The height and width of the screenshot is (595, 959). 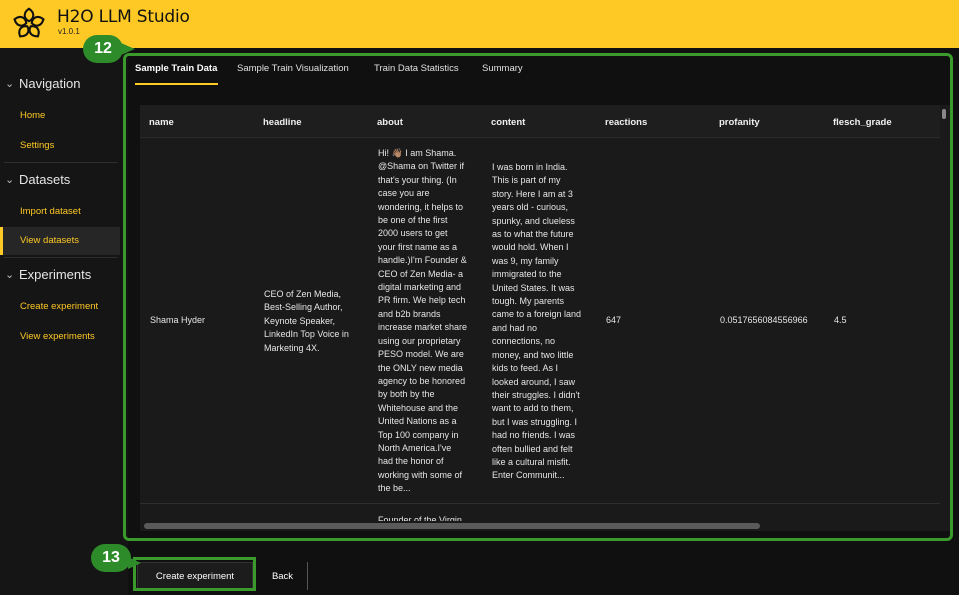 What do you see at coordinates (508, 122) in the screenshot?
I see `column-header: content` at bounding box center [508, 122].